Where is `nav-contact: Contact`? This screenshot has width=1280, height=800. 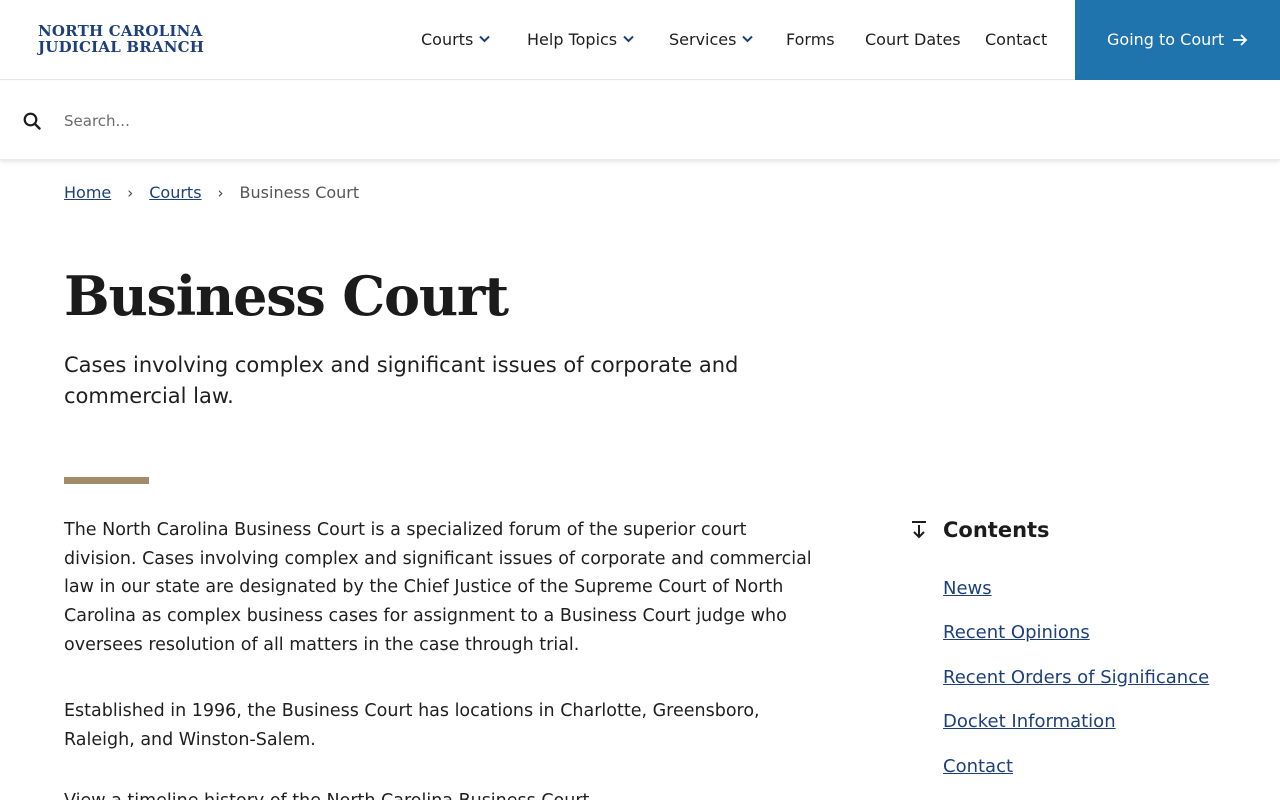 nav-contact: Contact is located at coordinates (1016, 40).